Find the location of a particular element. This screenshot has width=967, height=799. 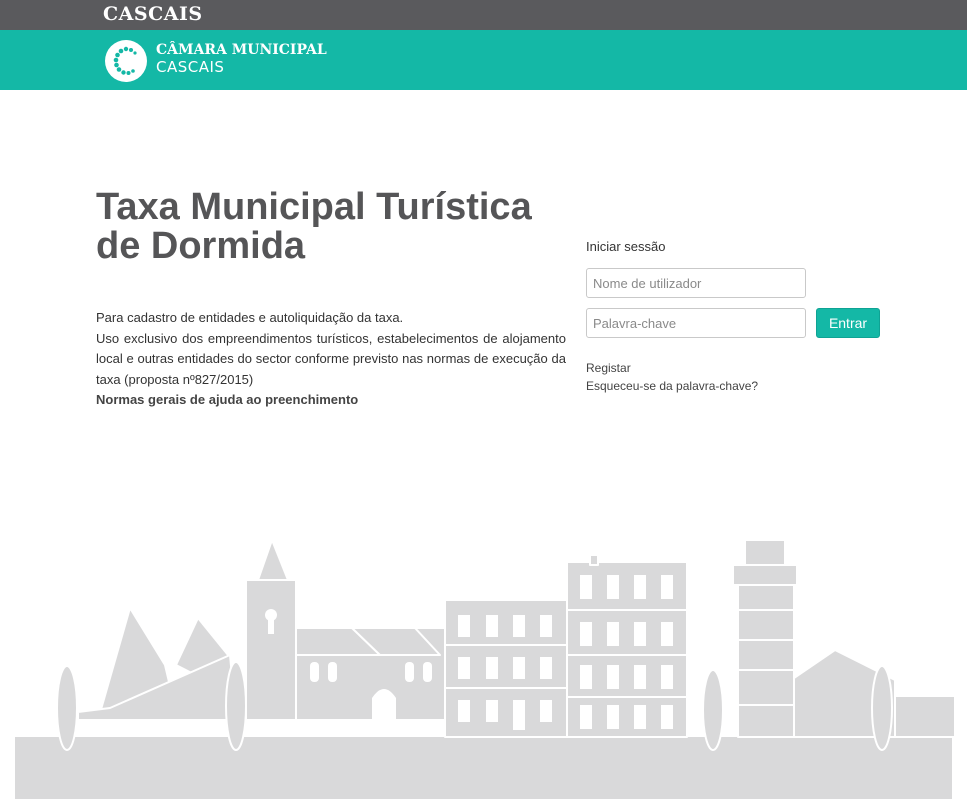

login-title: Iniciar sessão is located at coordinates (626, 246).